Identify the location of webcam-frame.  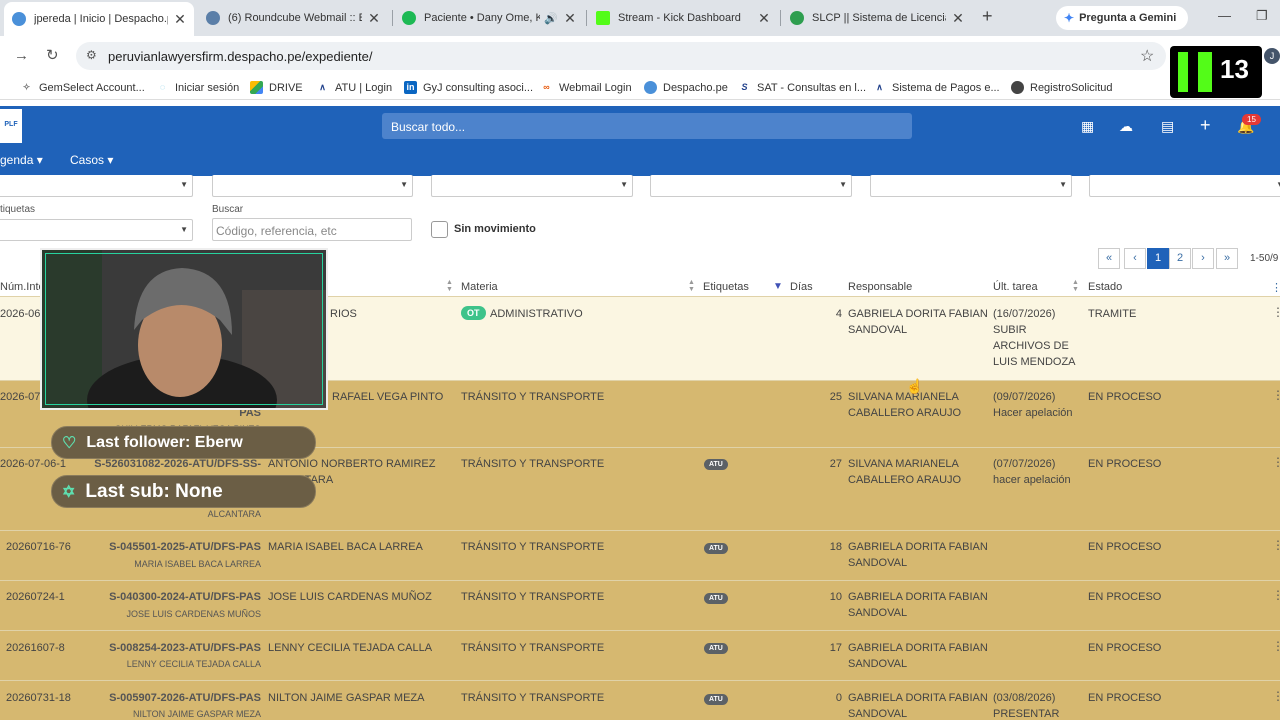
(184, 329).